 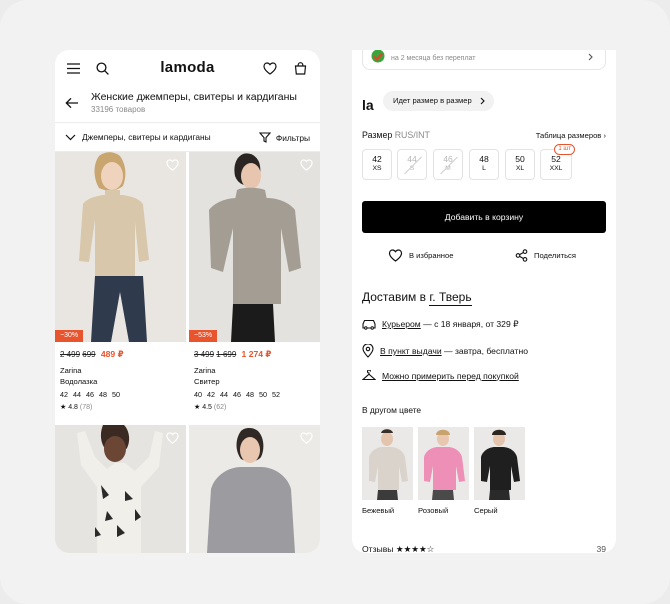 What do you see at coordinates (412, 135) in the screenshot?
I see `size-system: RUS/INT` at bounding box center [412, 135].